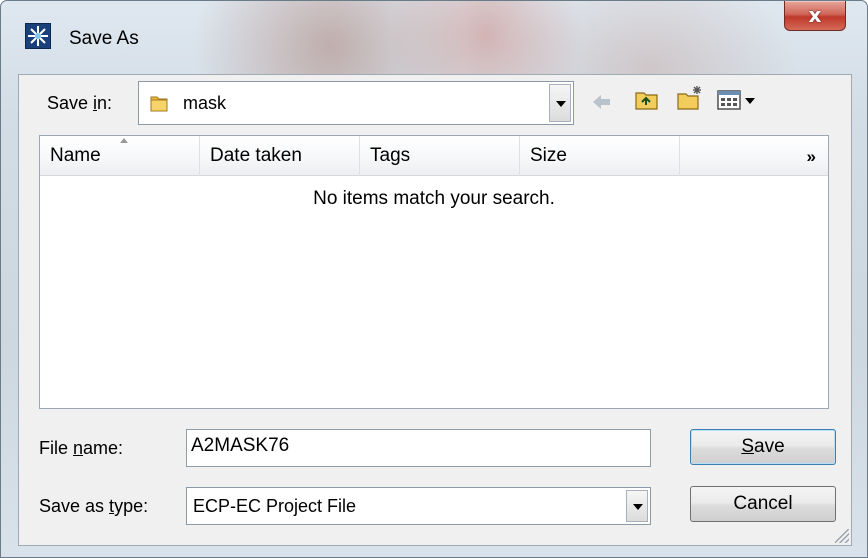  What do you see at coordinates (811, 157) in the screenshot?
I see `more-columns-icon: »` at bounding box center [811, 157].